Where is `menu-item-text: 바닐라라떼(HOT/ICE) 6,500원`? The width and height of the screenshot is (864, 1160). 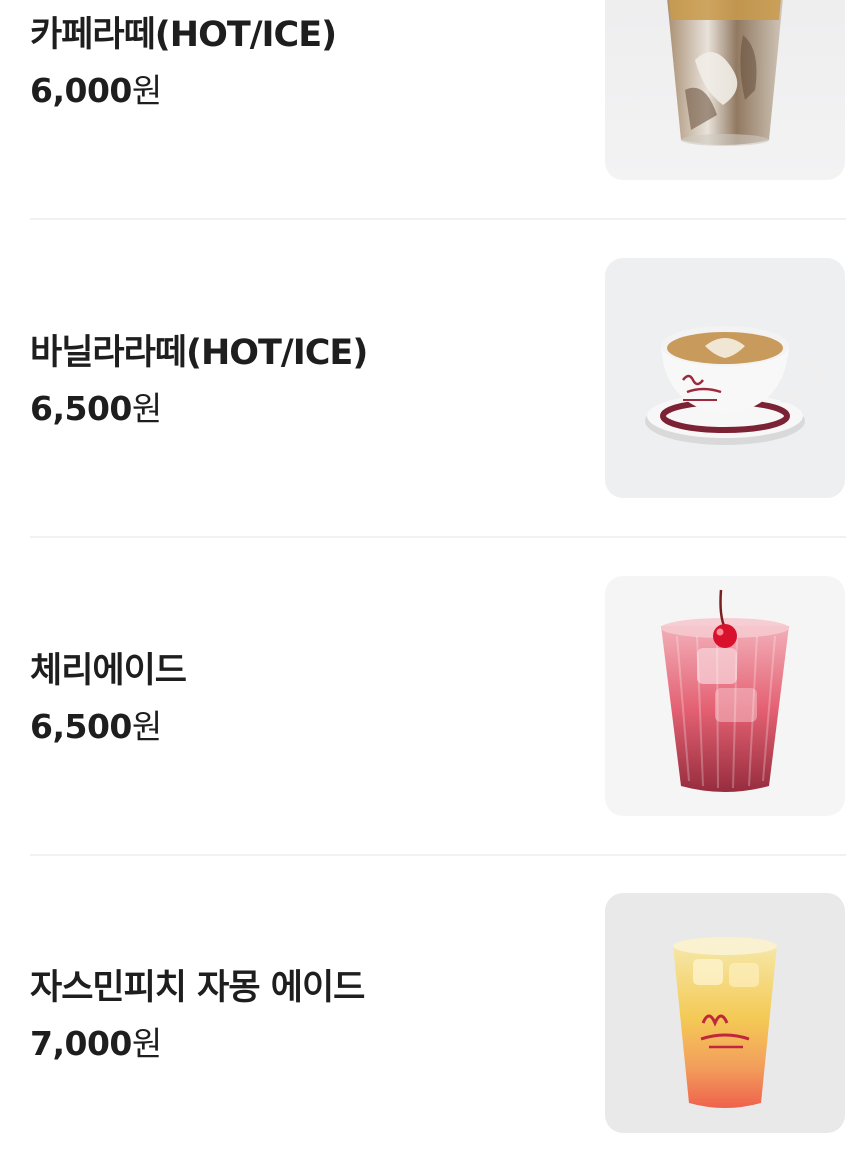 menu-item-text: 바닐라라떼(HOT/ICE) 6,500원 is located at coordinates (199, 380).